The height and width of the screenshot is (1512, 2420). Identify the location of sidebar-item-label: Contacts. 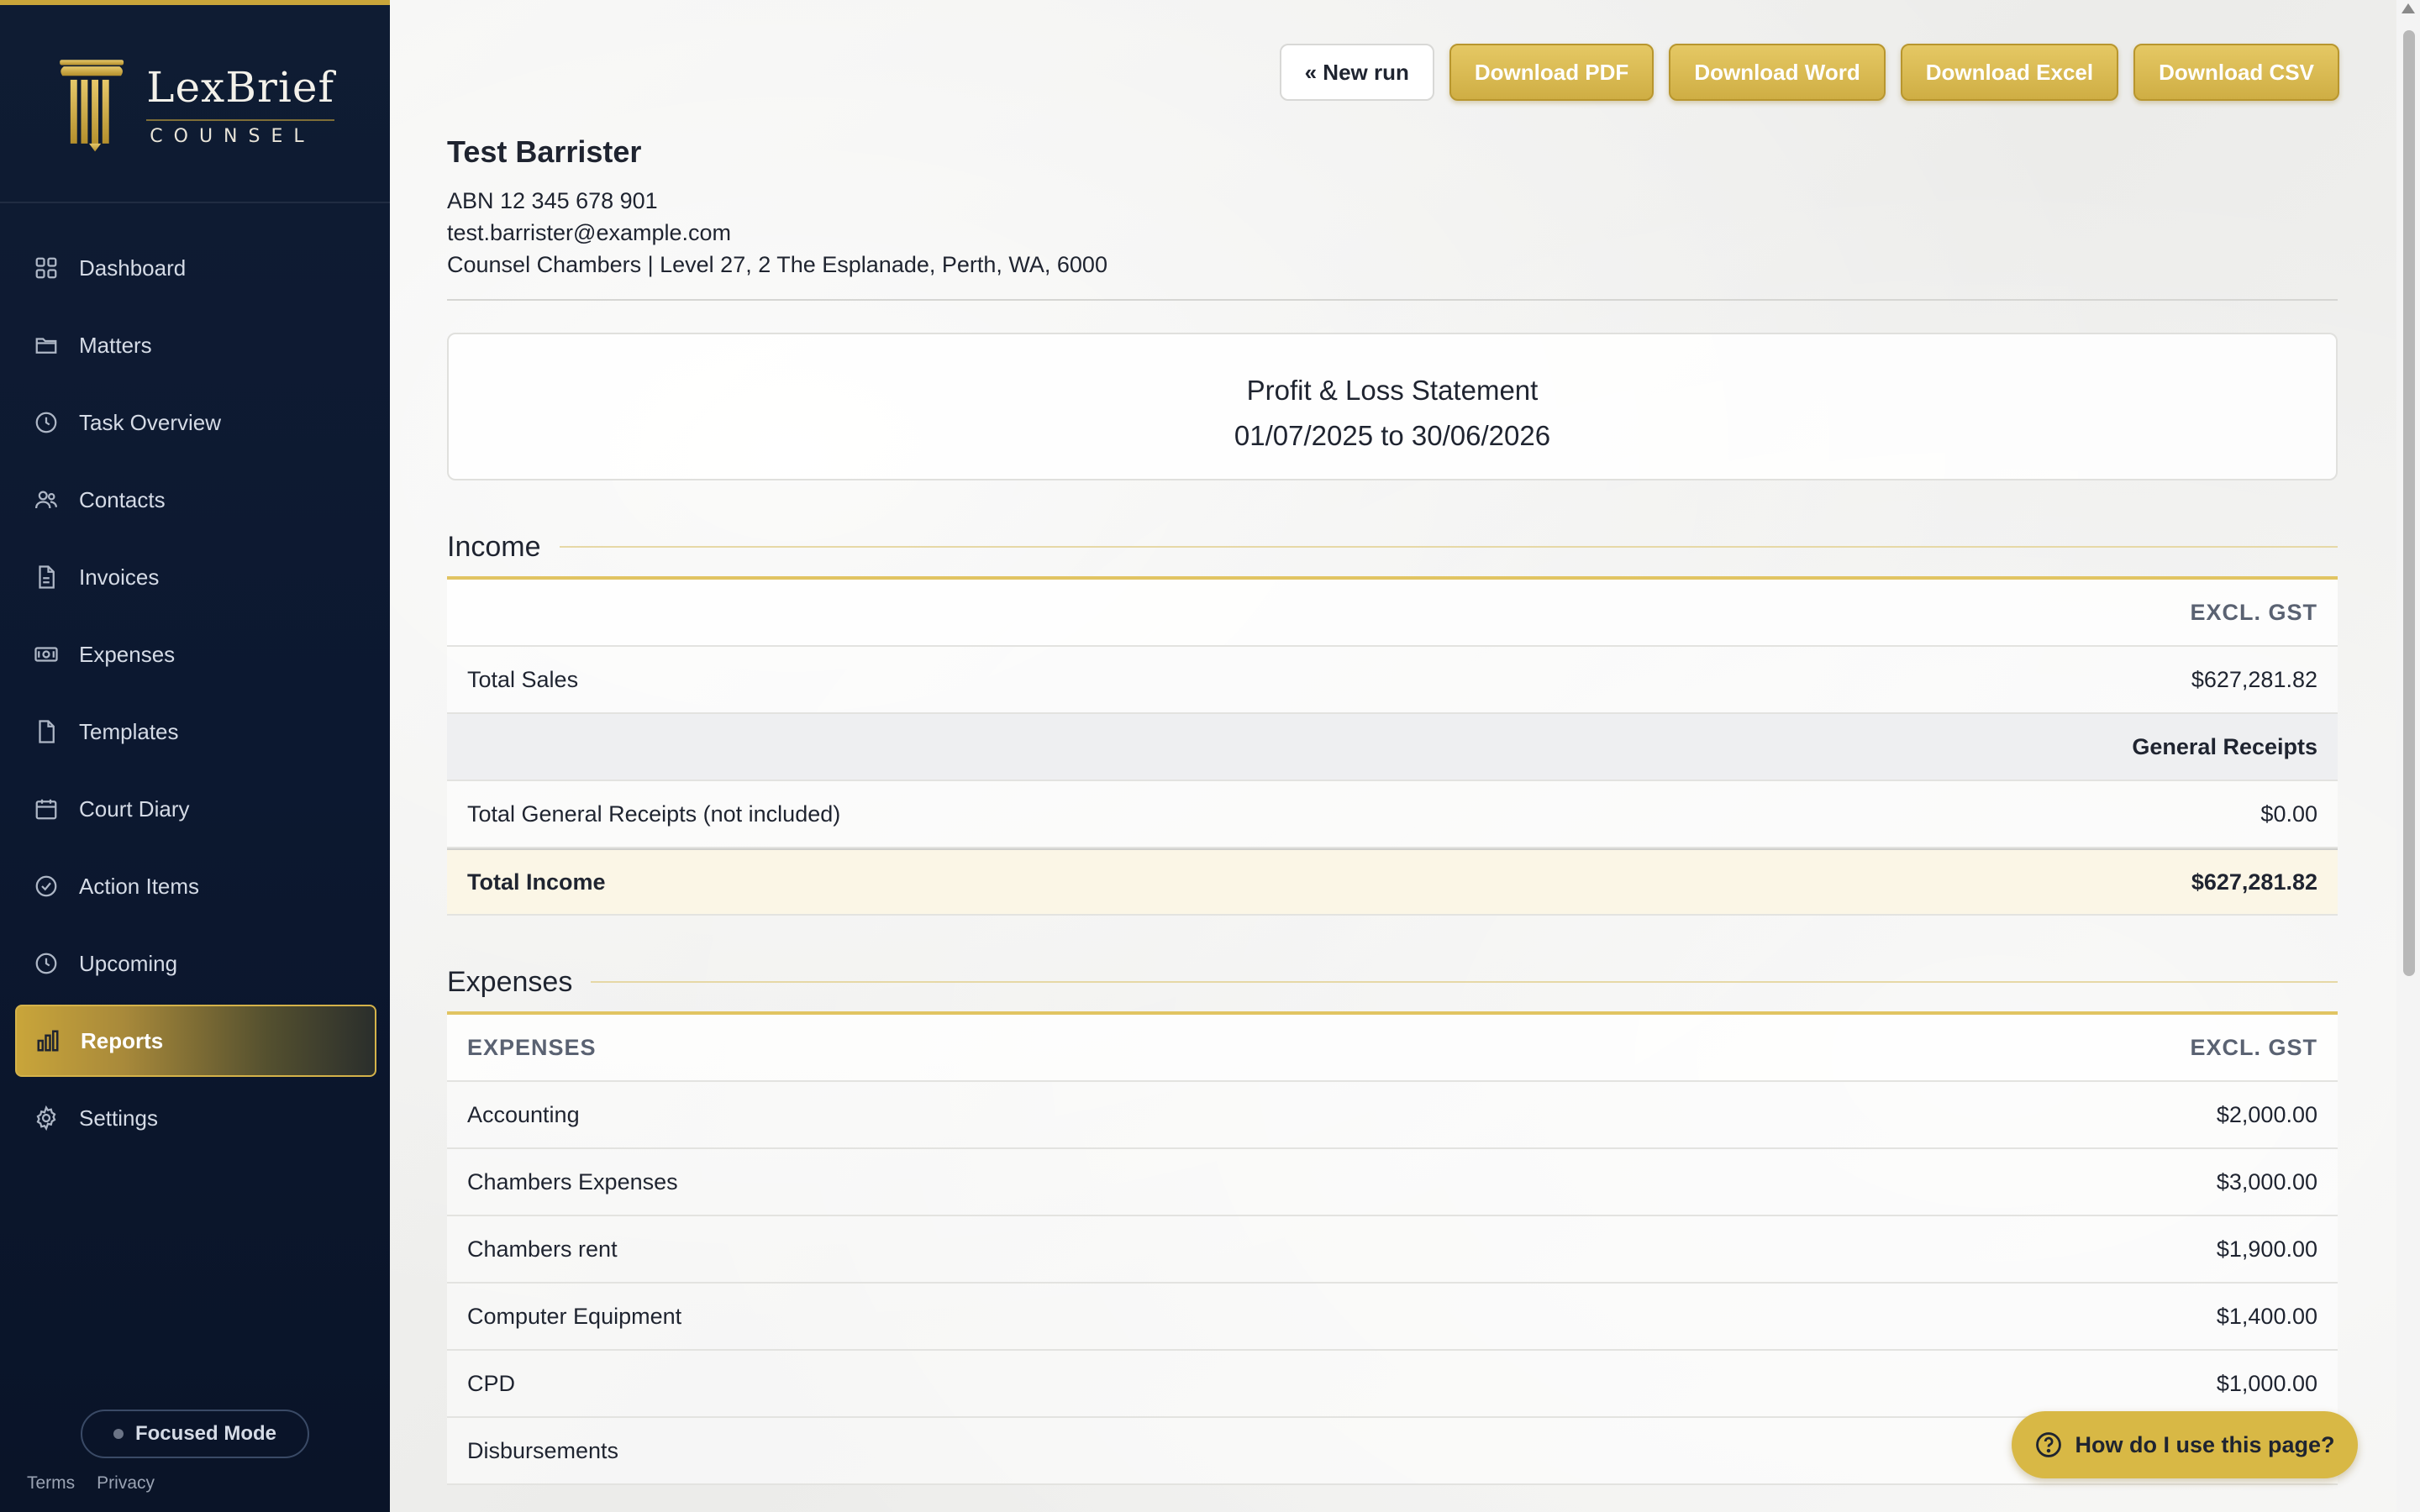
(123, 499).